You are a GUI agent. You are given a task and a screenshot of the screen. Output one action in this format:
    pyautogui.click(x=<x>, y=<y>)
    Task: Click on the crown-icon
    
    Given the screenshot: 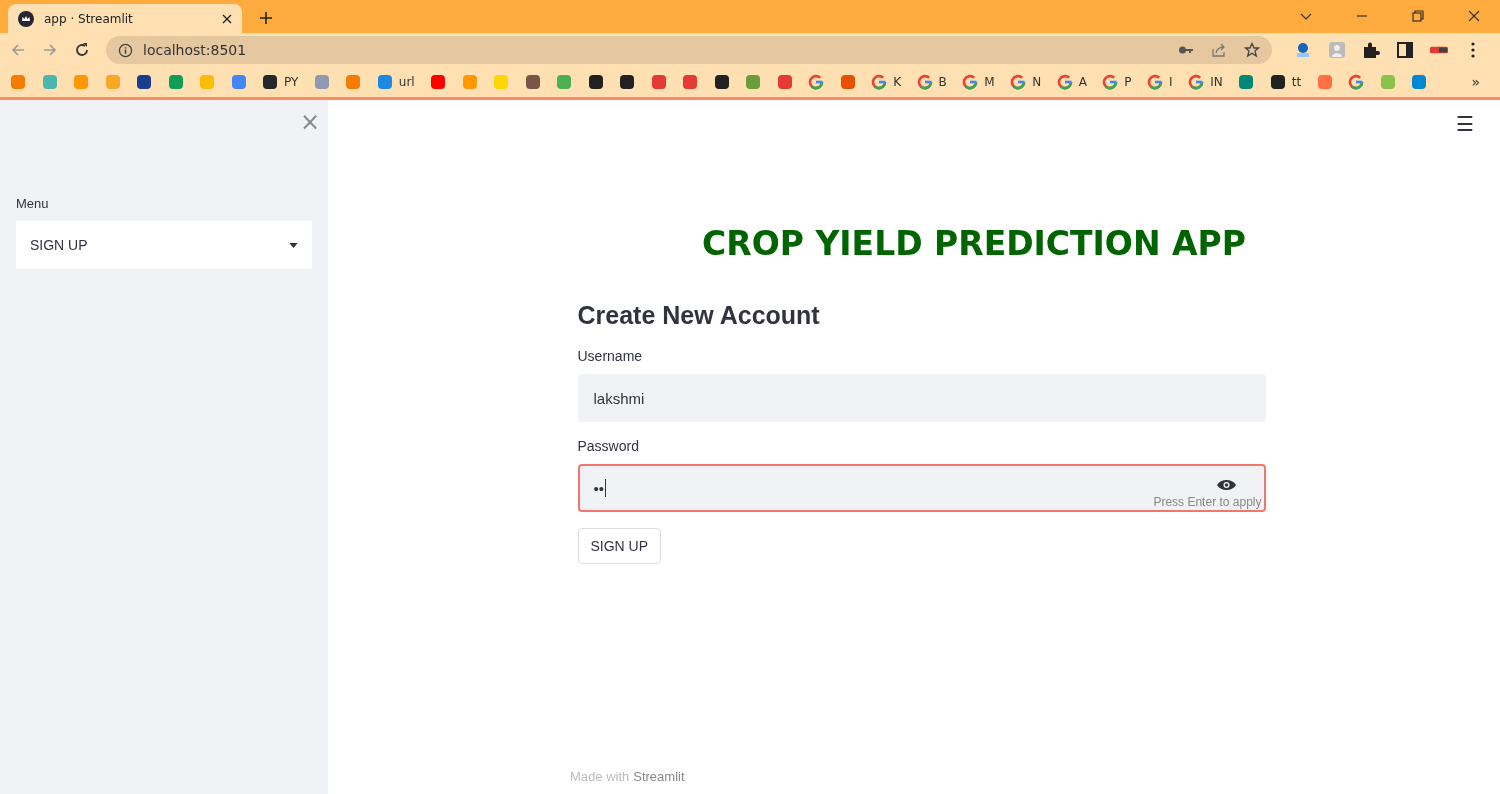 What is the action you would take?
    pyautogui.click(x=26, y=18)
    